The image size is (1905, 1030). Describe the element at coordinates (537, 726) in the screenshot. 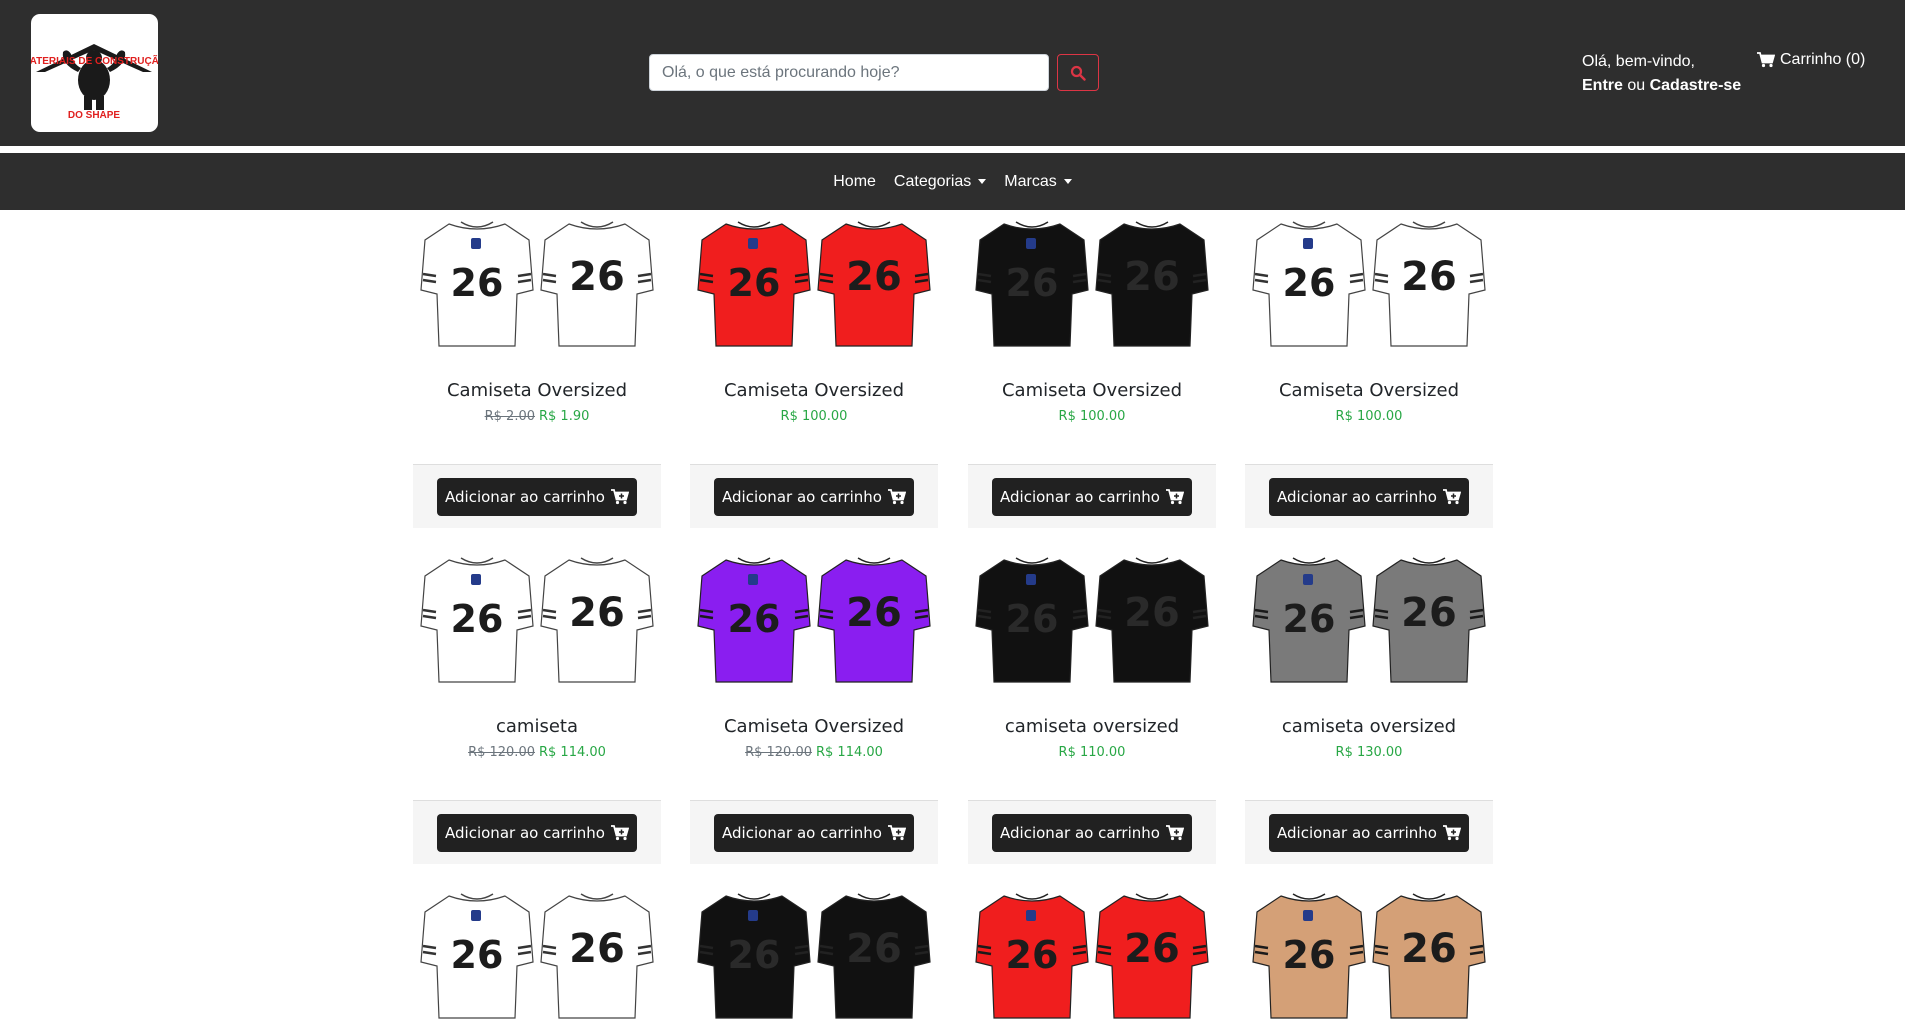

I see `product-title: camiseta` at that location.